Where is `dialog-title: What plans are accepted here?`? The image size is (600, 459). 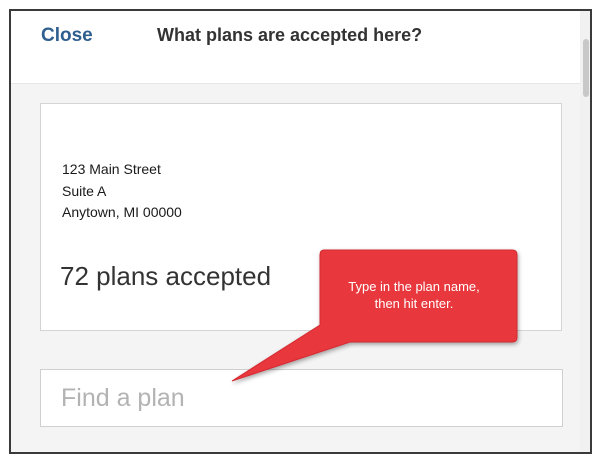 dialog-title: What plans are accepted here? is located at coordinates (290, 35).